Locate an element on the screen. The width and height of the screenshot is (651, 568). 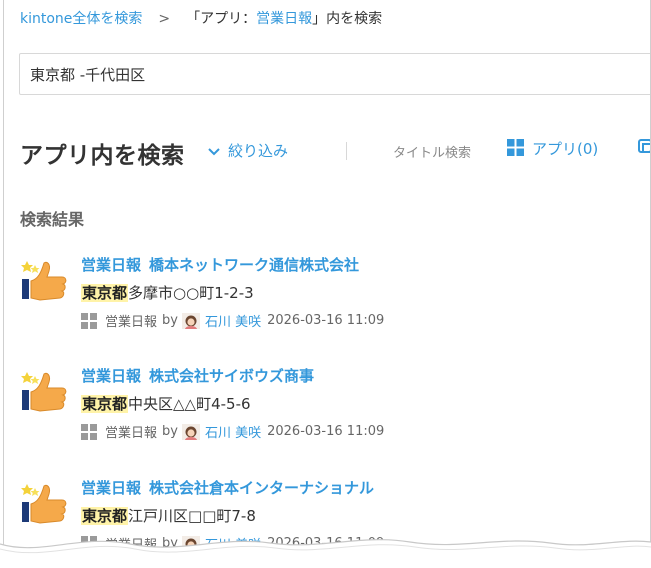
snippet-text: 江戸川区□□町7-8 is located at coordinates (192, 516).